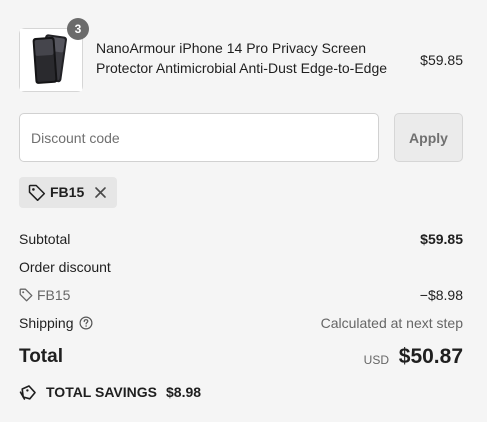 The image size is (487, 422). Describe the element at coordinates (78, 29) in the screenshot. I see `quantity-badge: 3` at that location.